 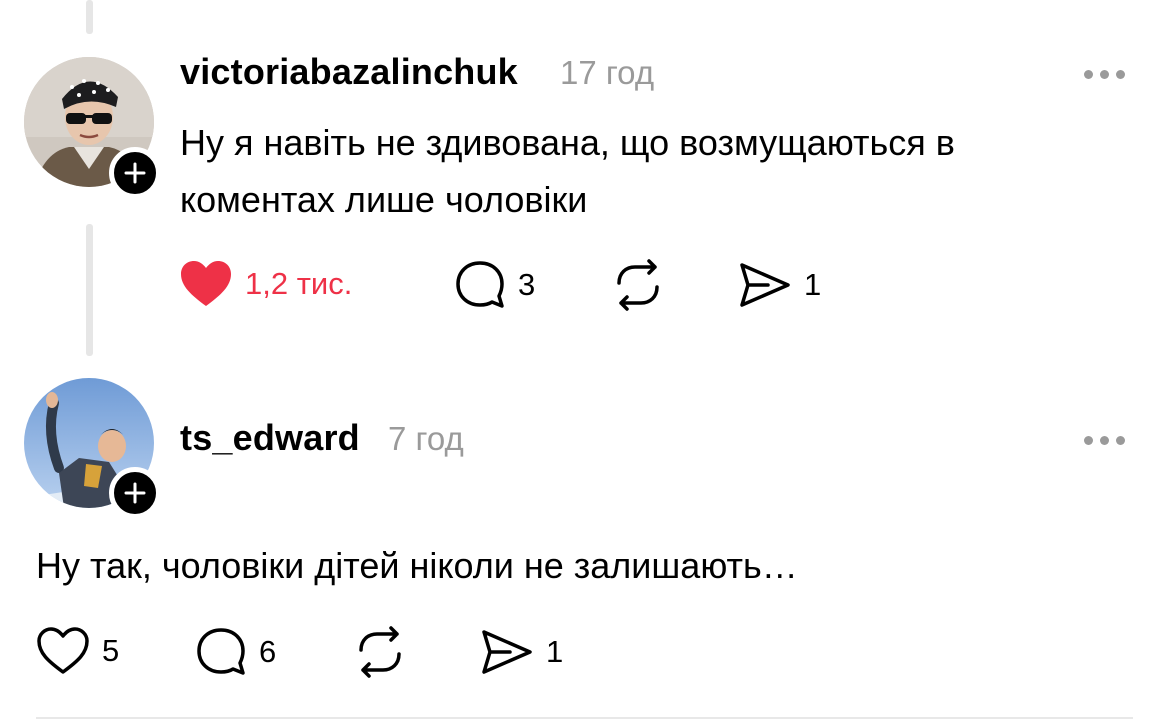 I want to click on thread-line-top, so click(x=89, y=17).